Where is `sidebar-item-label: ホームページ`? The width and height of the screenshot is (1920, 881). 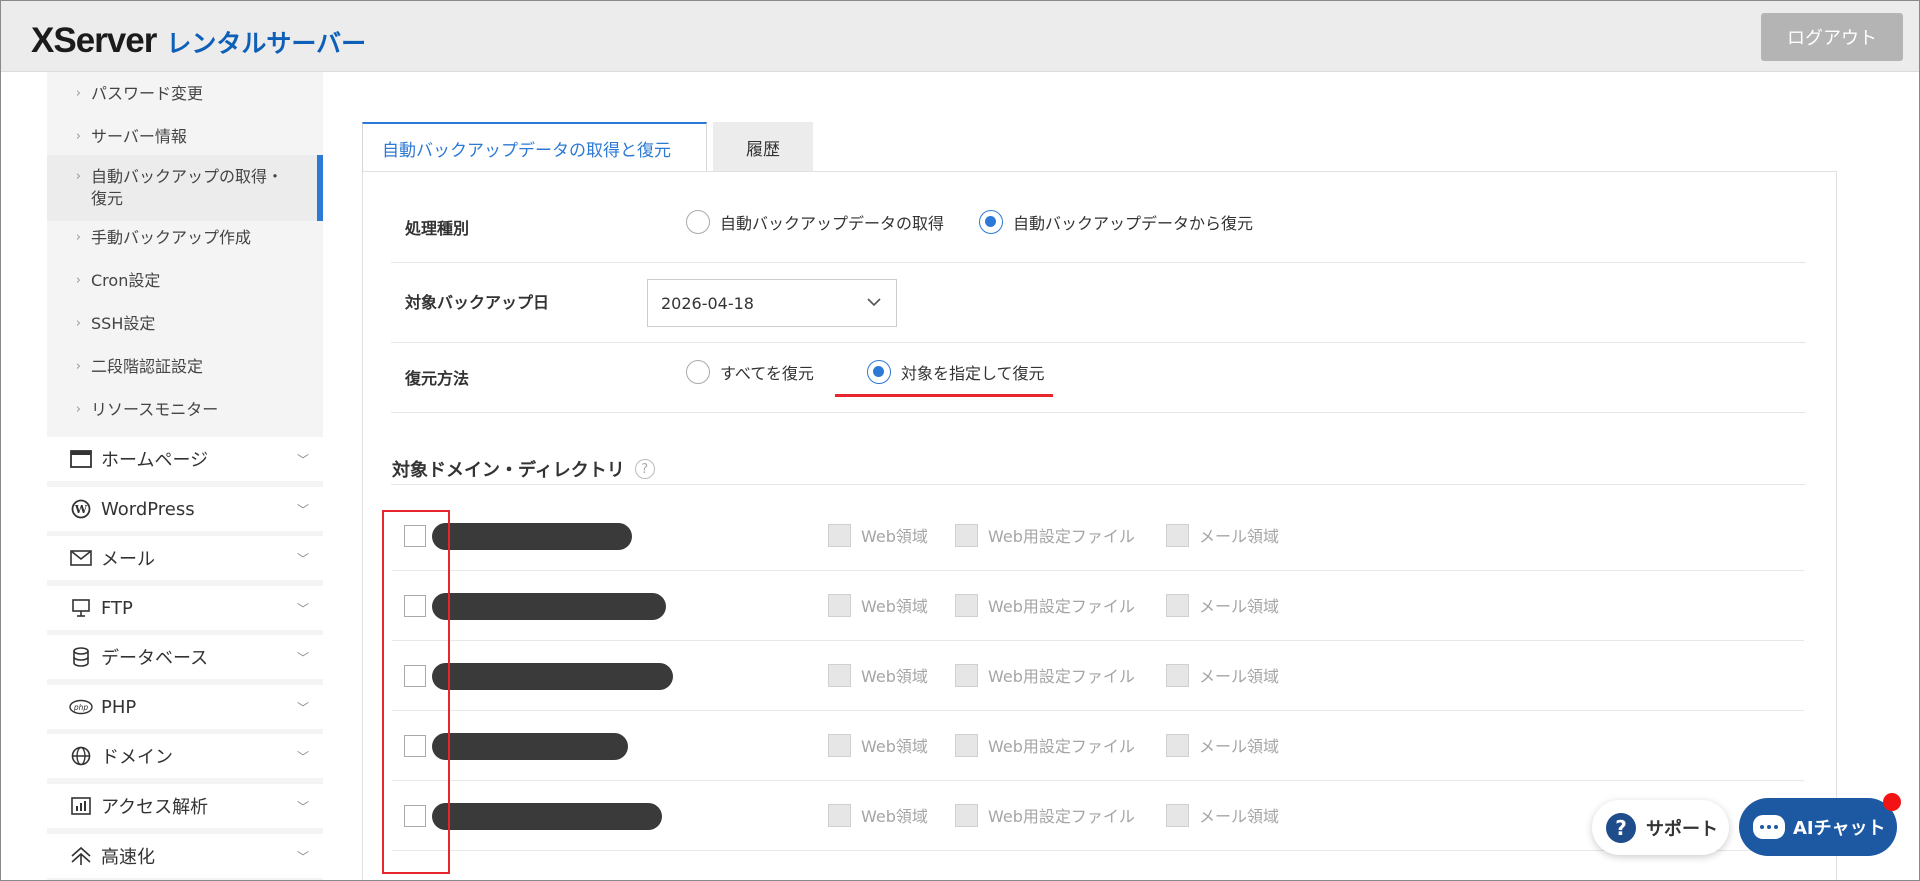
sidebar-item-label: ホームページ is located at coordinates (155, 460).